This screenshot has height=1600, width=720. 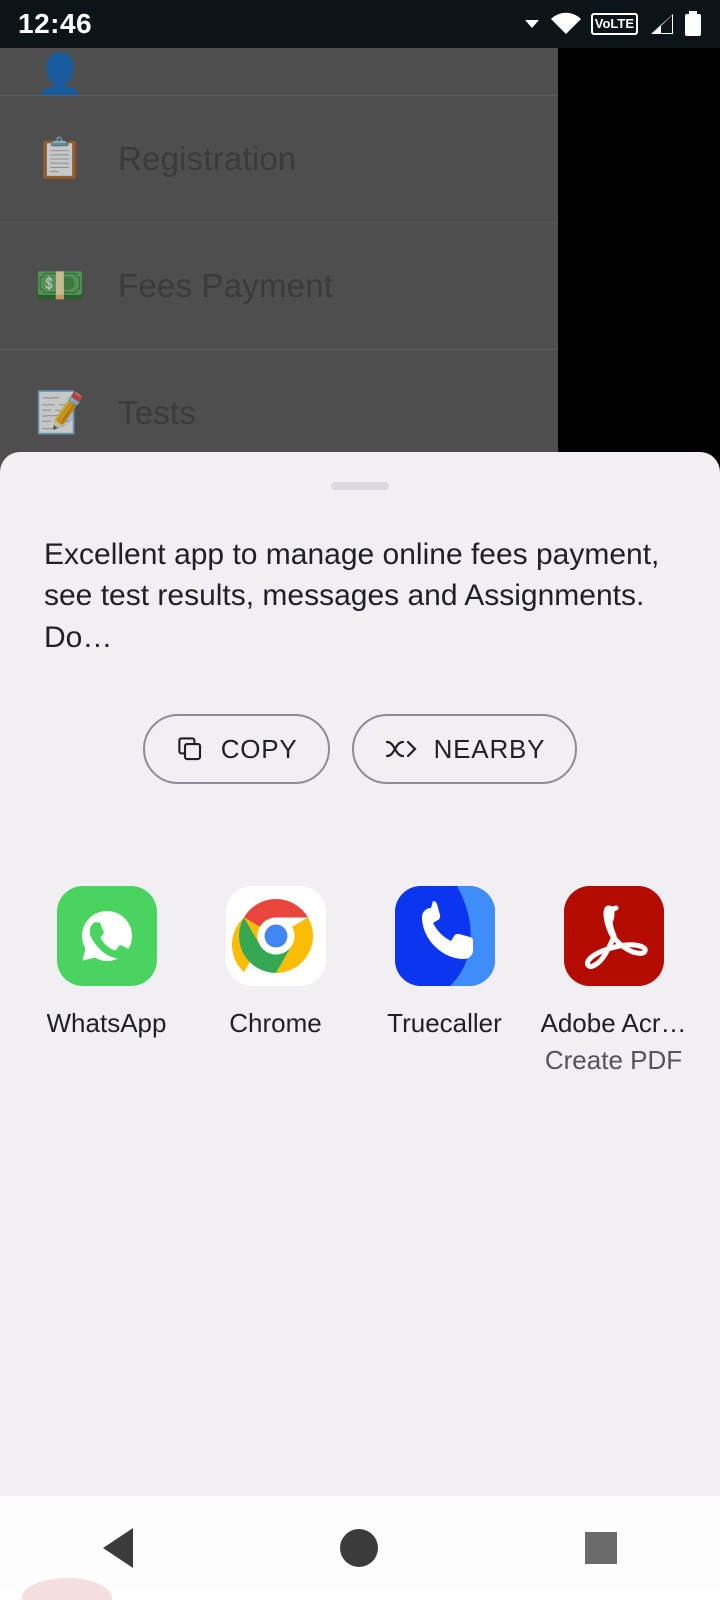 What do you see at coordinates (118, 1548) in the screenshot?
I see `back-button` at bounding box center [118, 1548].